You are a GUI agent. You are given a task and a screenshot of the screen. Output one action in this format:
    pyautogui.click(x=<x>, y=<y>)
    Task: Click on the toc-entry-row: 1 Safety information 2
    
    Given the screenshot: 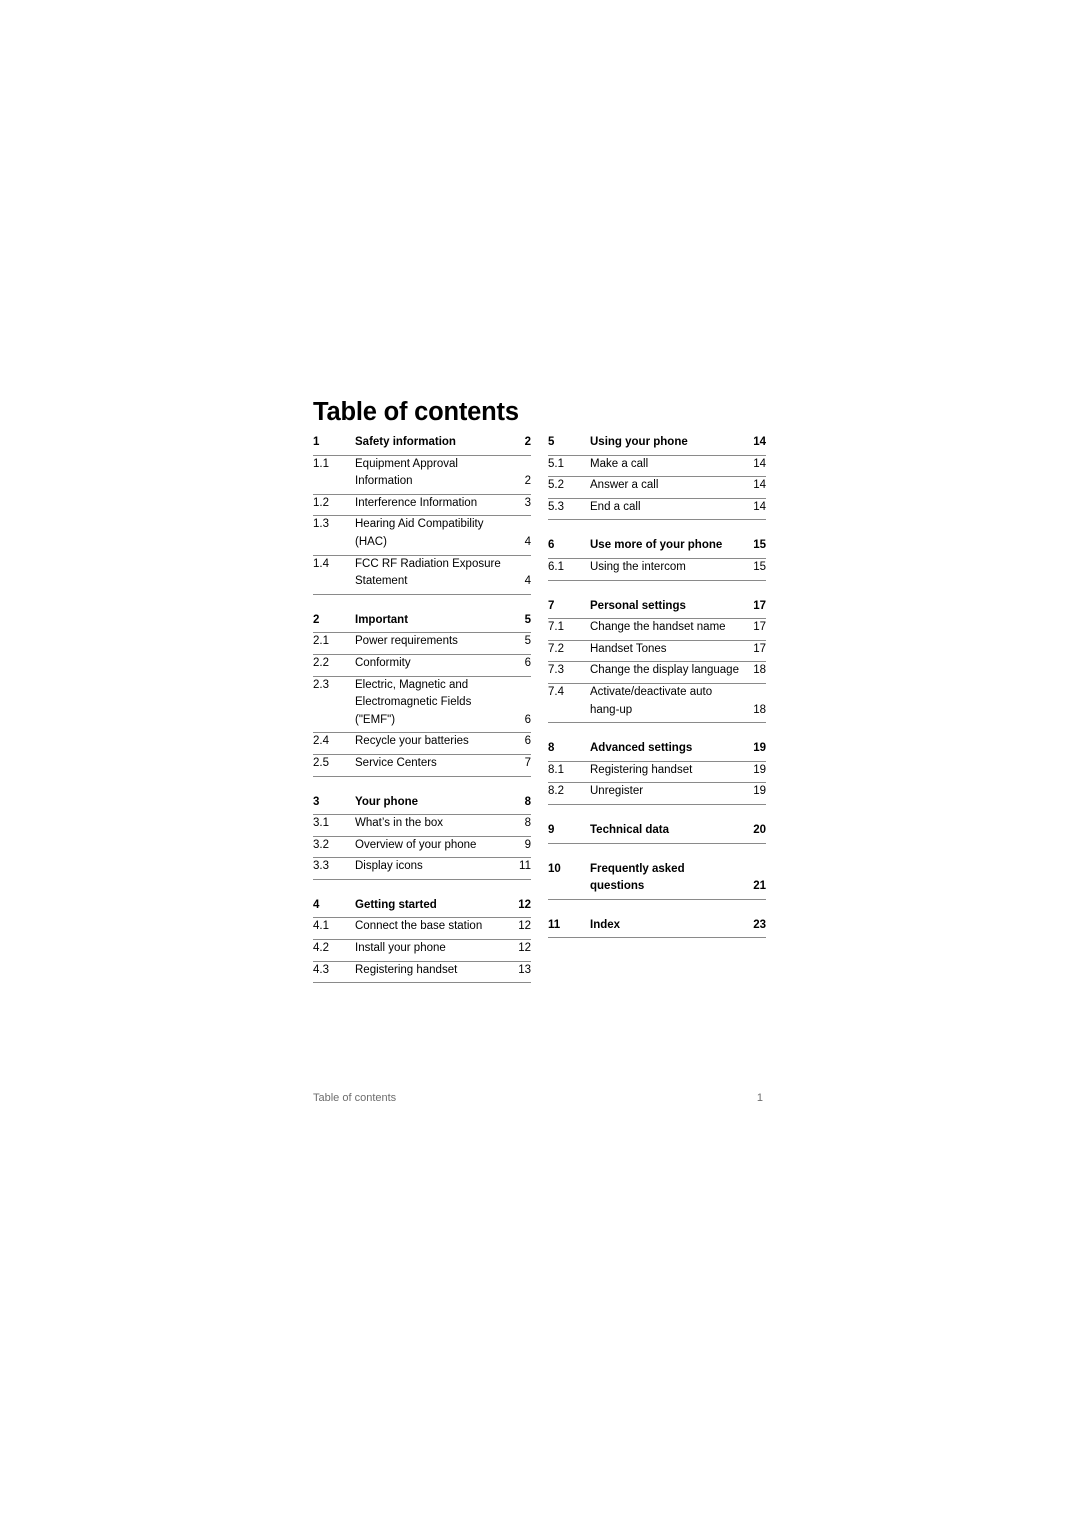 What is the action you would take?
    pyautogui.click(x=422, y=443)
    